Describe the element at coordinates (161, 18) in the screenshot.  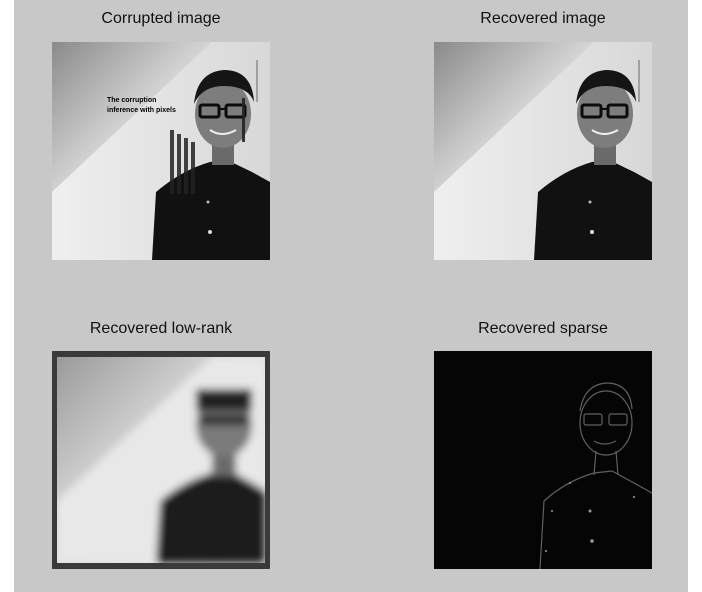
I see `panel-title: Corrupted image` at that location.